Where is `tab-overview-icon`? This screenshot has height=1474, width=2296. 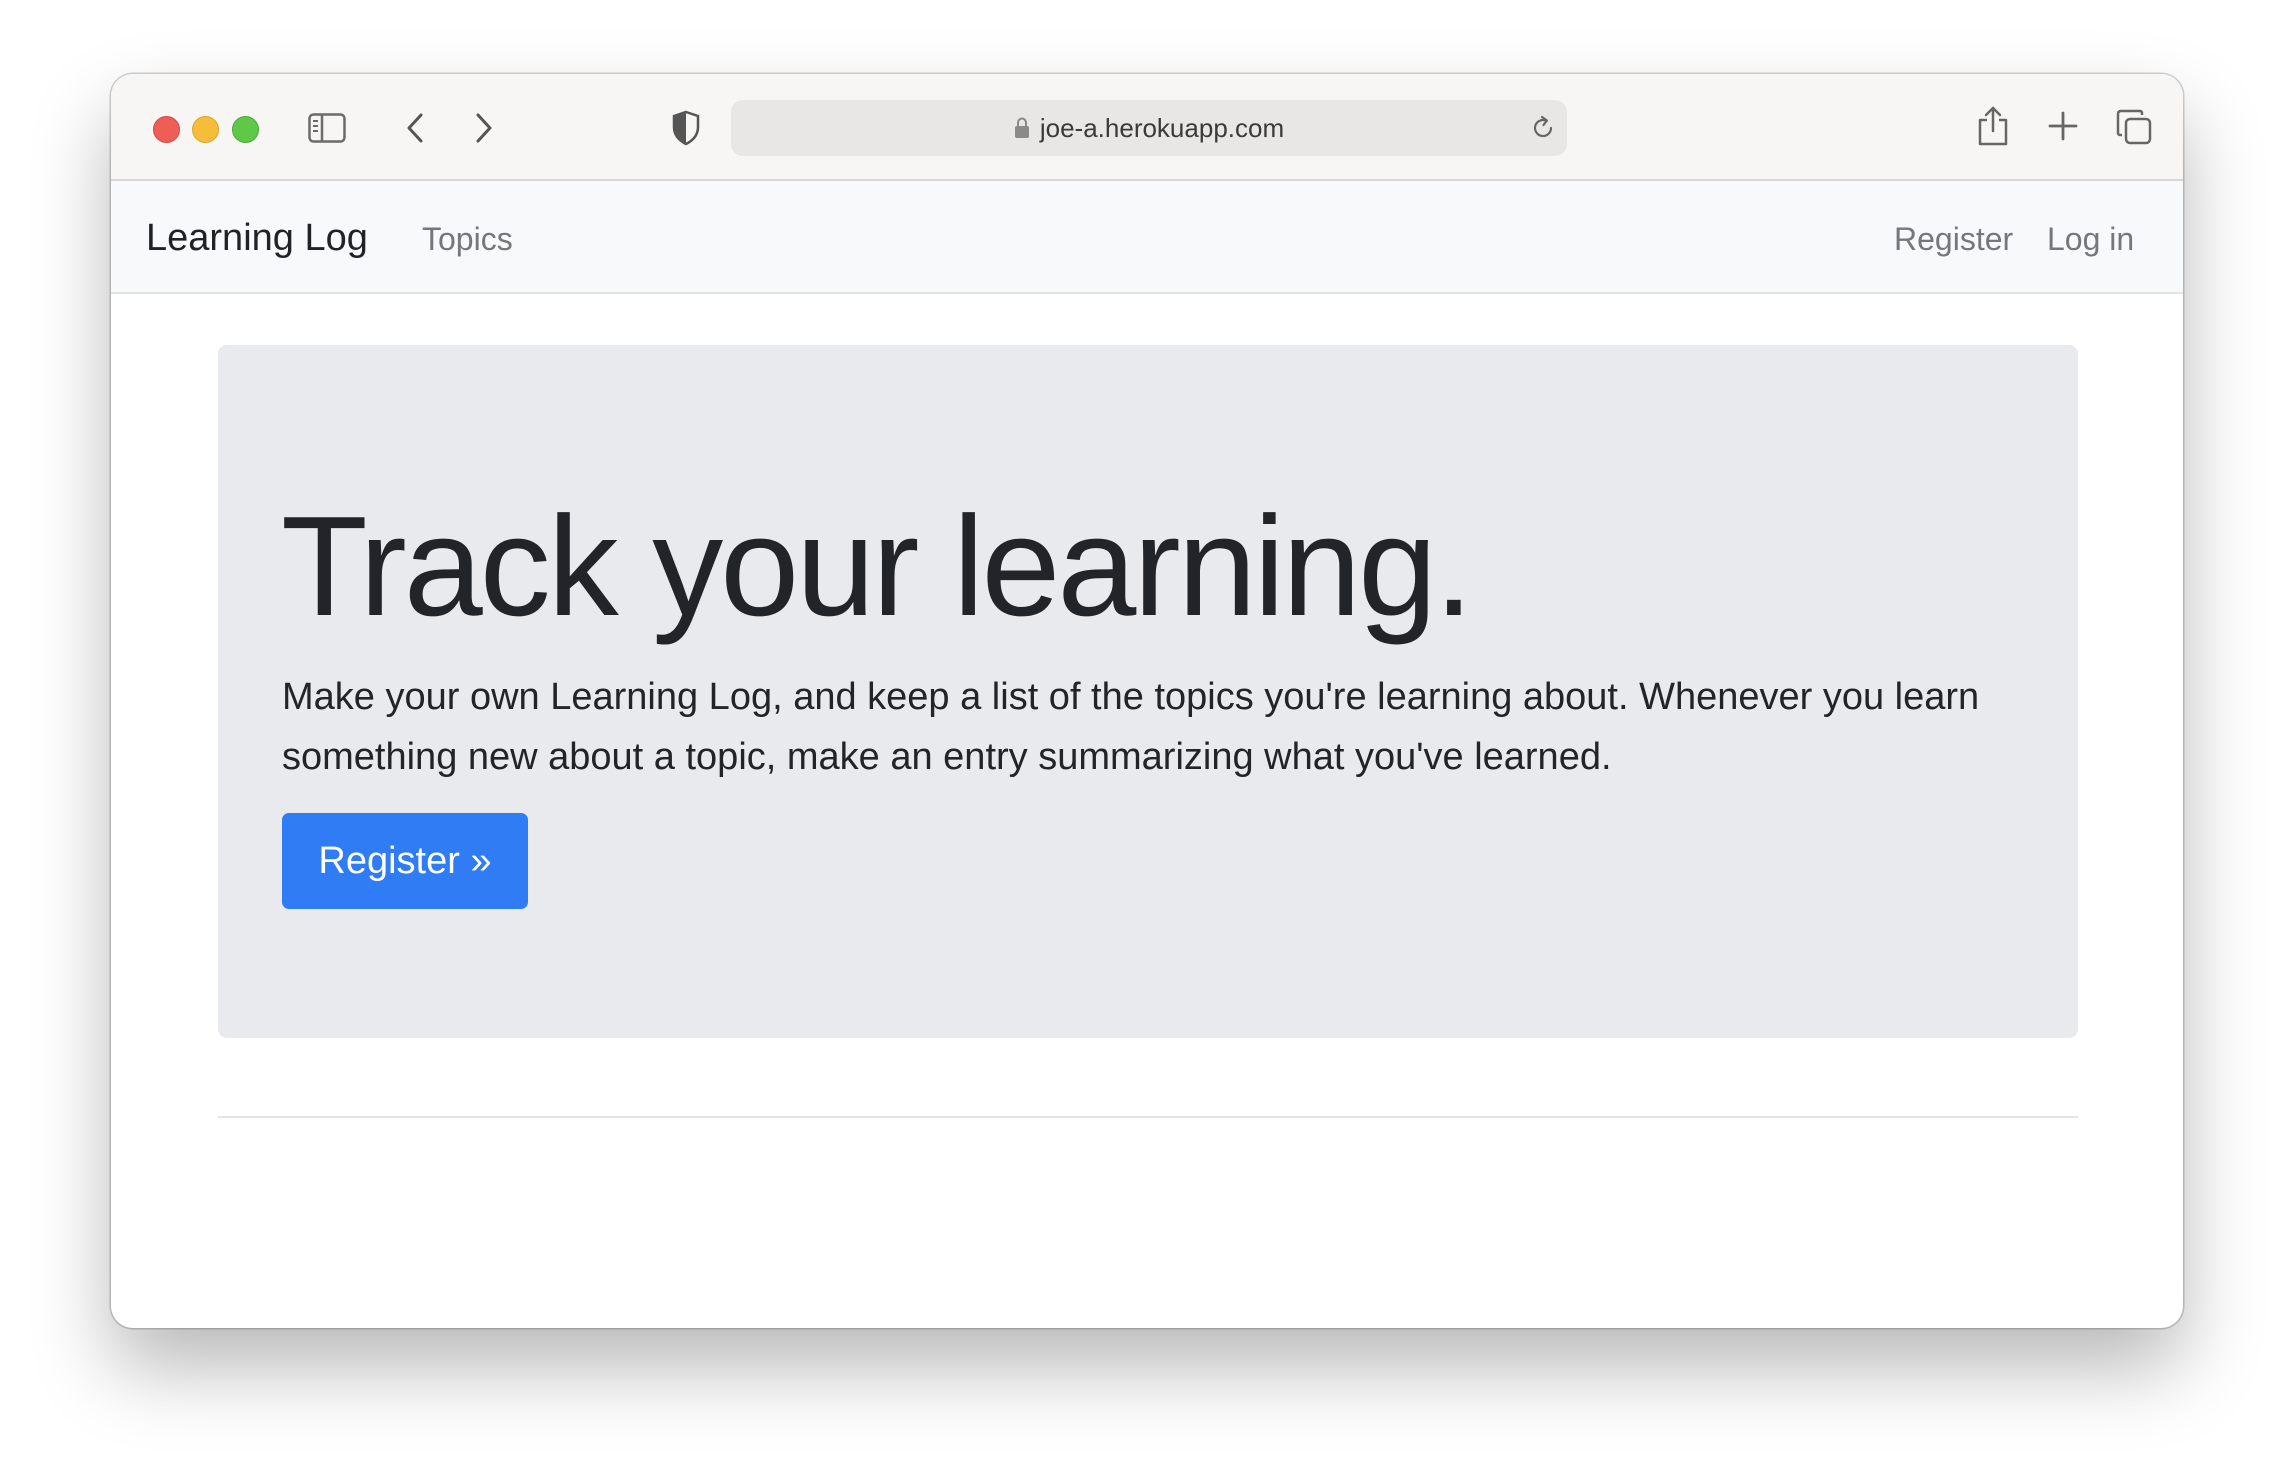 tab-overview-icon is located at coordinates (2134, 127).